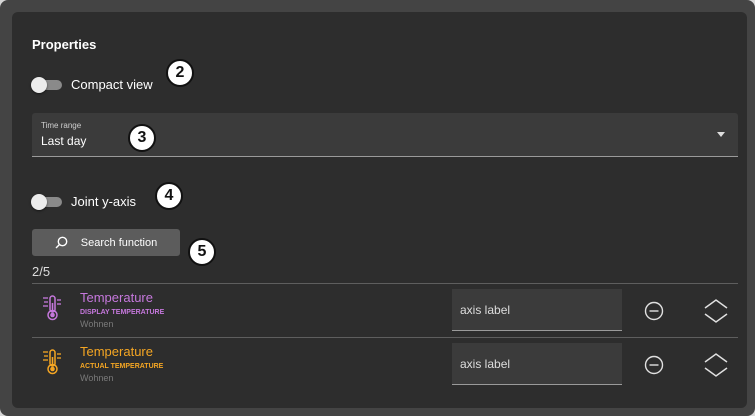 The width and height of the screenshot is (755, 416). Describe the element at coordinates (180, 73) in the screenshot. I see `callout-badge-2: 2` at that location.